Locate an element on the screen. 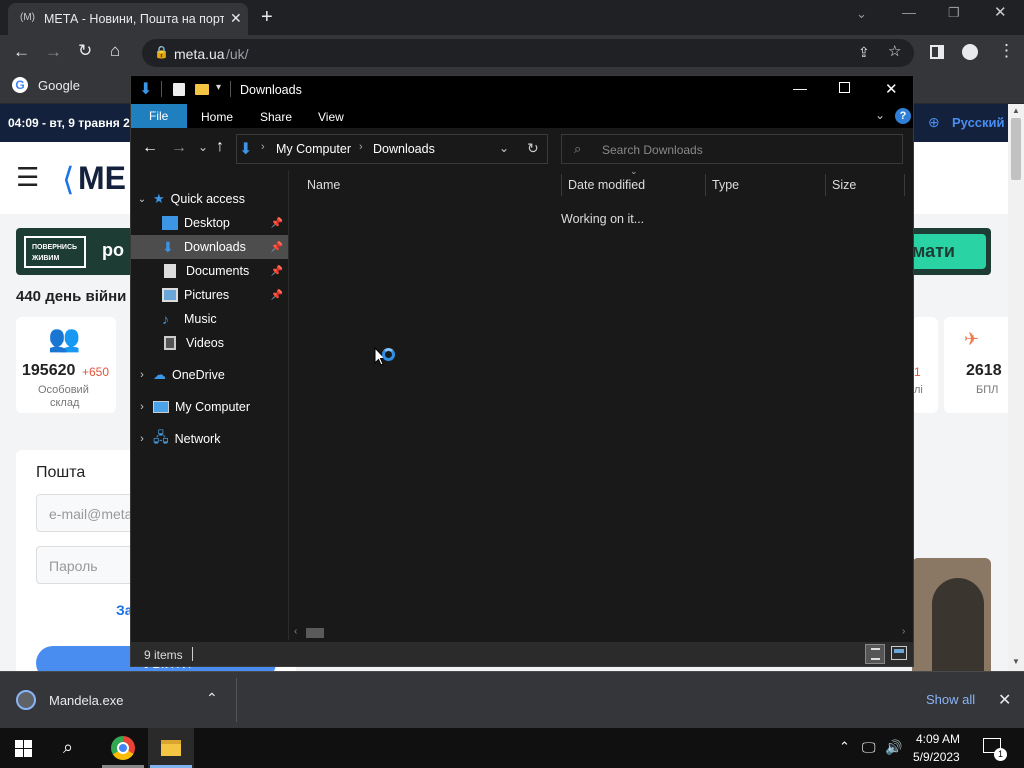  breadcrumb-my-computer: My Computer is located at coordinates (313, 149).